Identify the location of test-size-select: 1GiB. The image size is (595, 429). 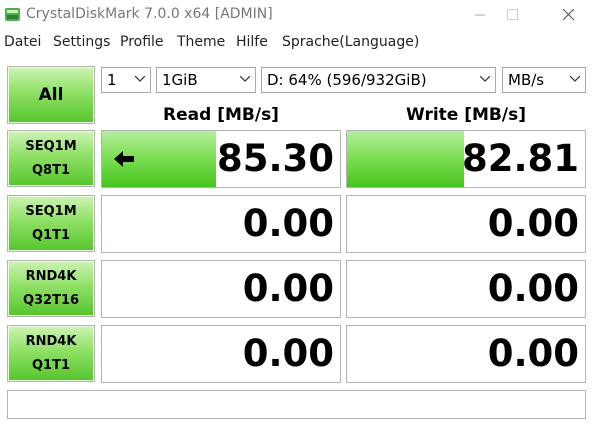
(206, 80).